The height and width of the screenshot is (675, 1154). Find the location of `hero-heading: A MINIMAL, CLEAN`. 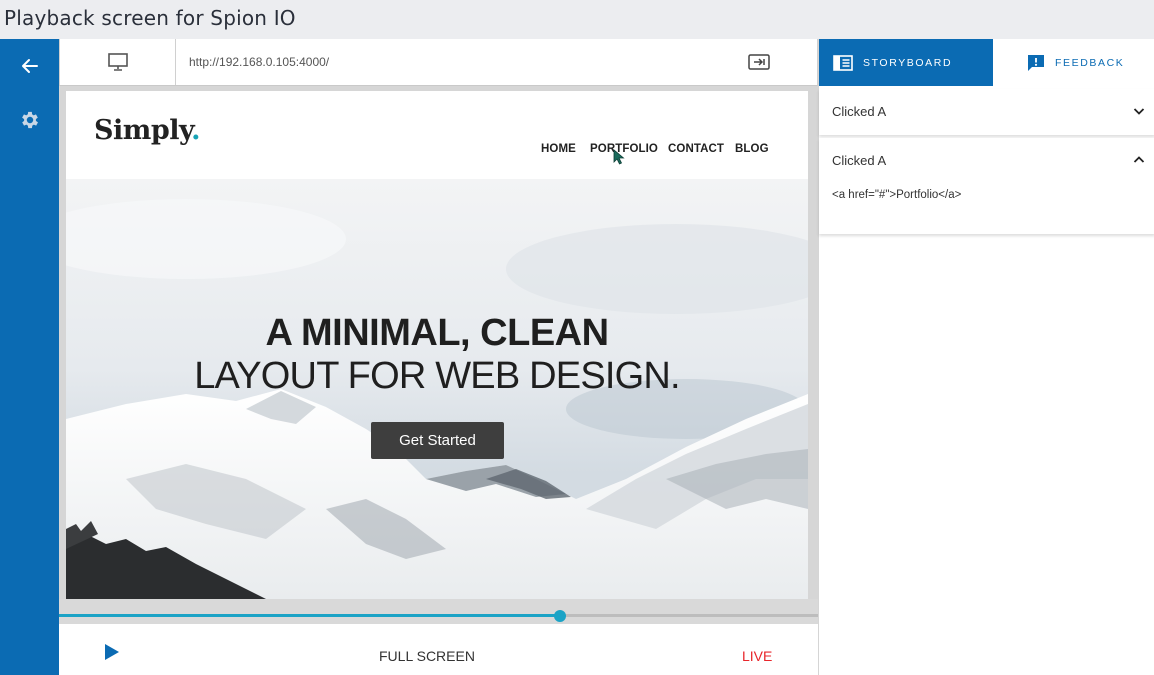

hero-heading: A MINIMAL, CLEAN is located at coordinates (437, 333).